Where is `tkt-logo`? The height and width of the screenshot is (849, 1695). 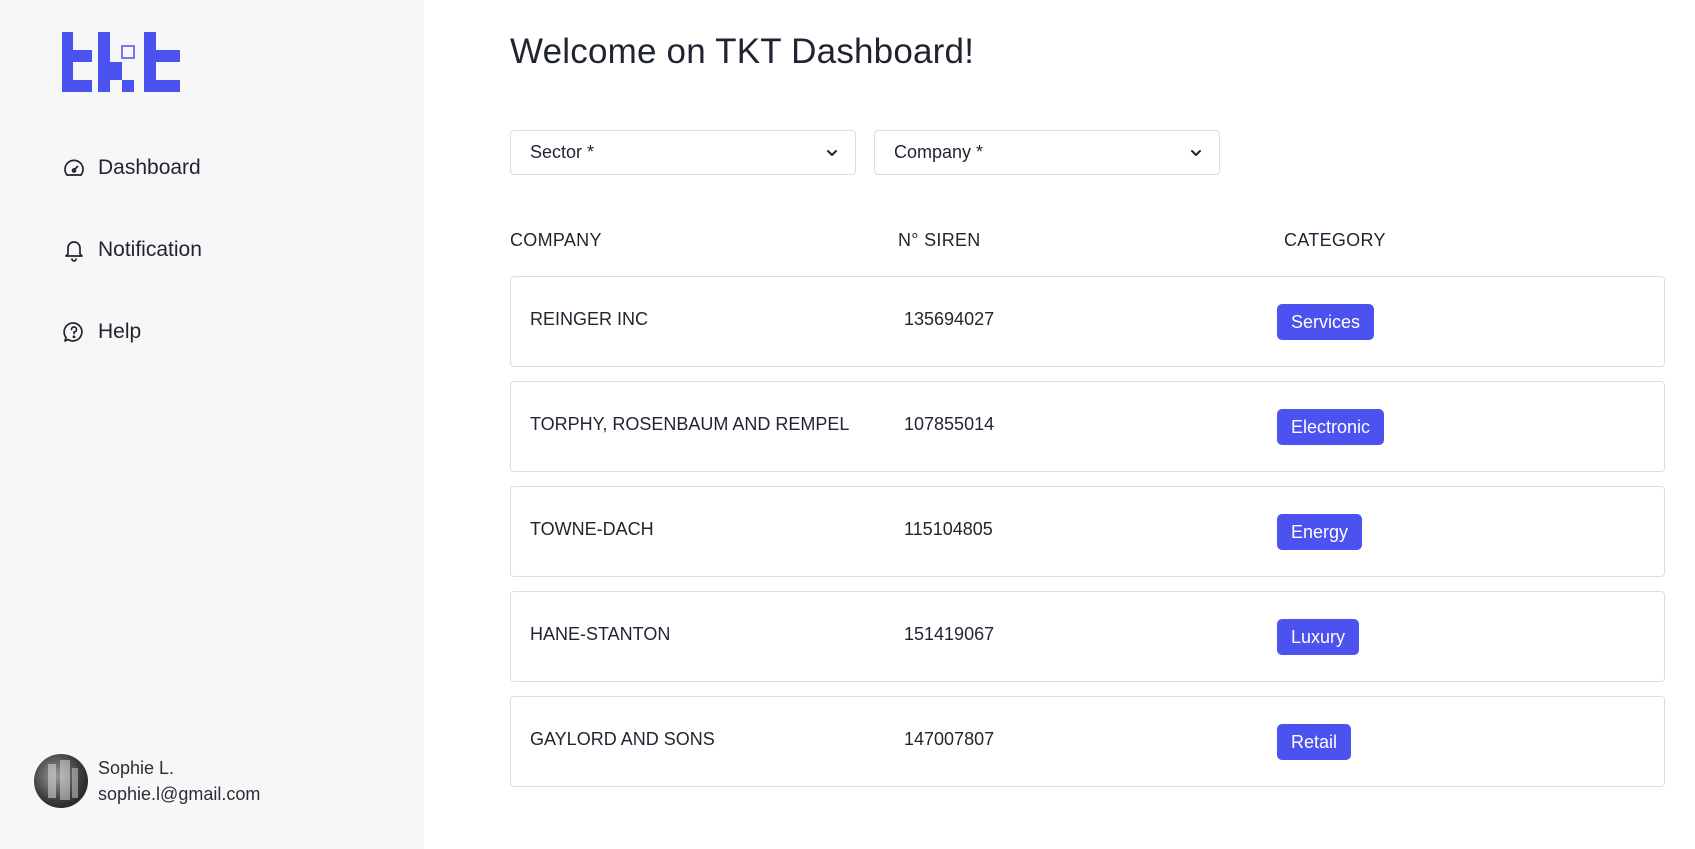
tkt-logo is located at coordinates (122, 62).